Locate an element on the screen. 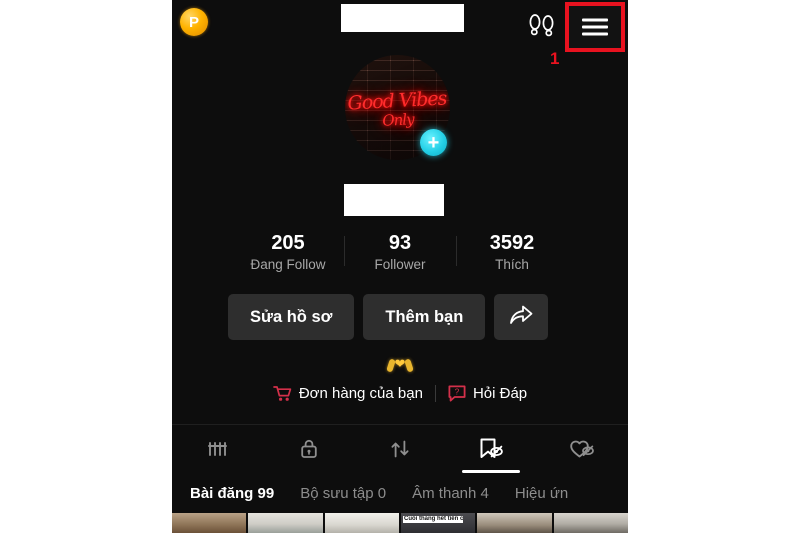 This screenshot has width=800, height=533. display-name-redaction-bar is located at coordinates (394, 200).